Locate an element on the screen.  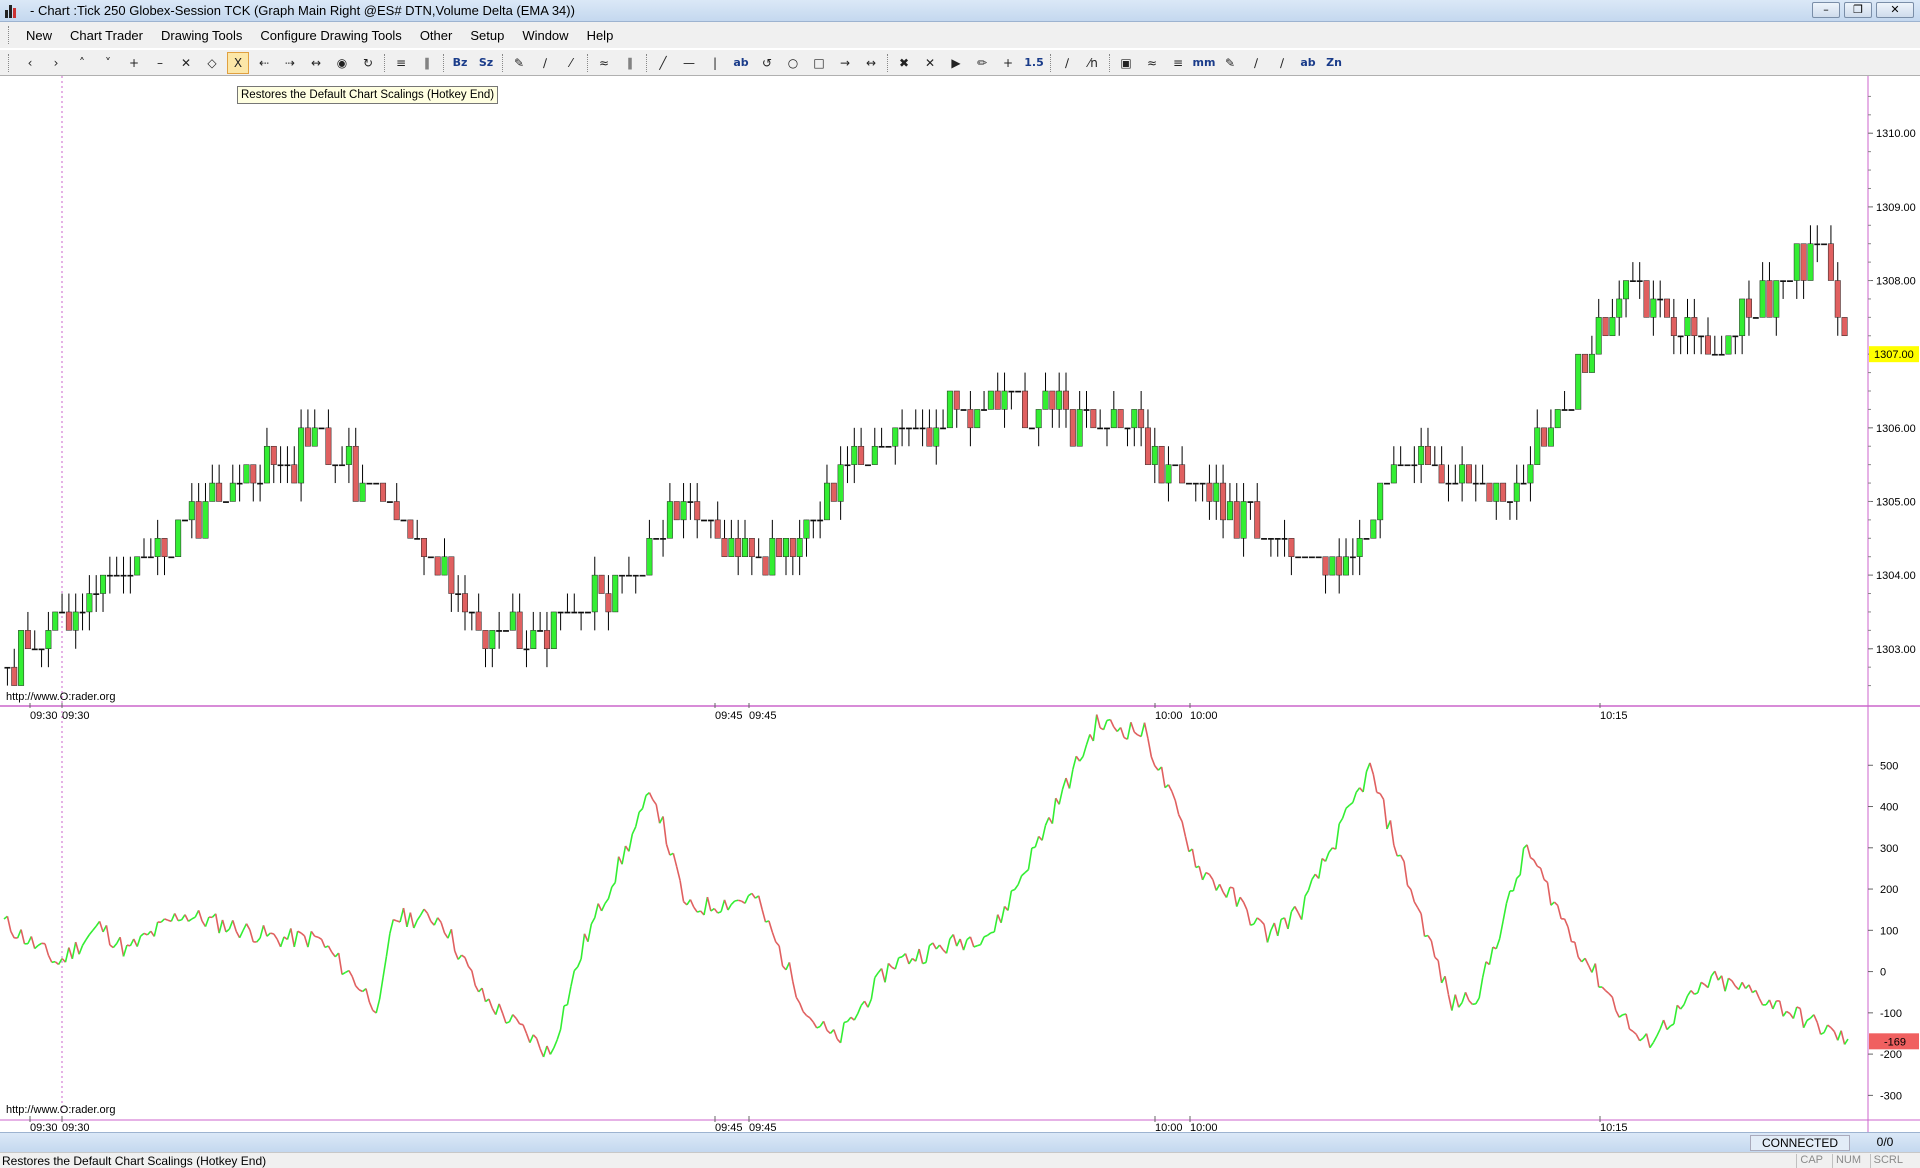
menu-chart-trader: Chart Trader is located at coordinates (106, 35).